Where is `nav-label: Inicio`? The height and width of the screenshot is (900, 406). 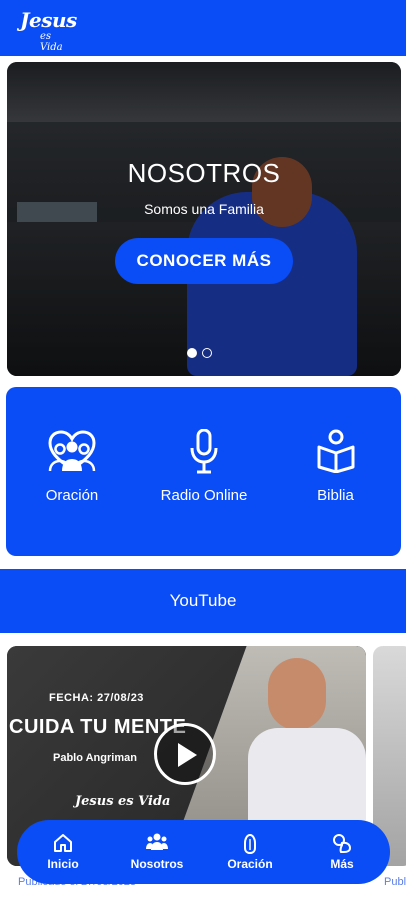 nav-label: Inicio is located at coordinates (63, 864).